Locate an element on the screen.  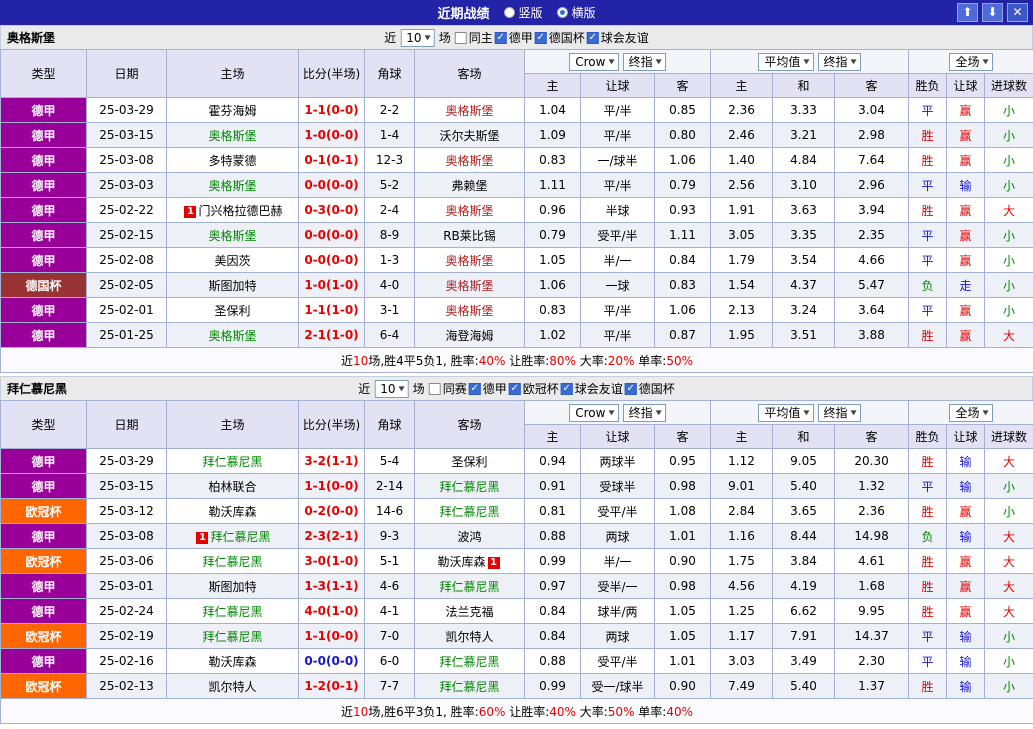
away-team-cell: 海登海姆 is located at coordinates (469, 335).